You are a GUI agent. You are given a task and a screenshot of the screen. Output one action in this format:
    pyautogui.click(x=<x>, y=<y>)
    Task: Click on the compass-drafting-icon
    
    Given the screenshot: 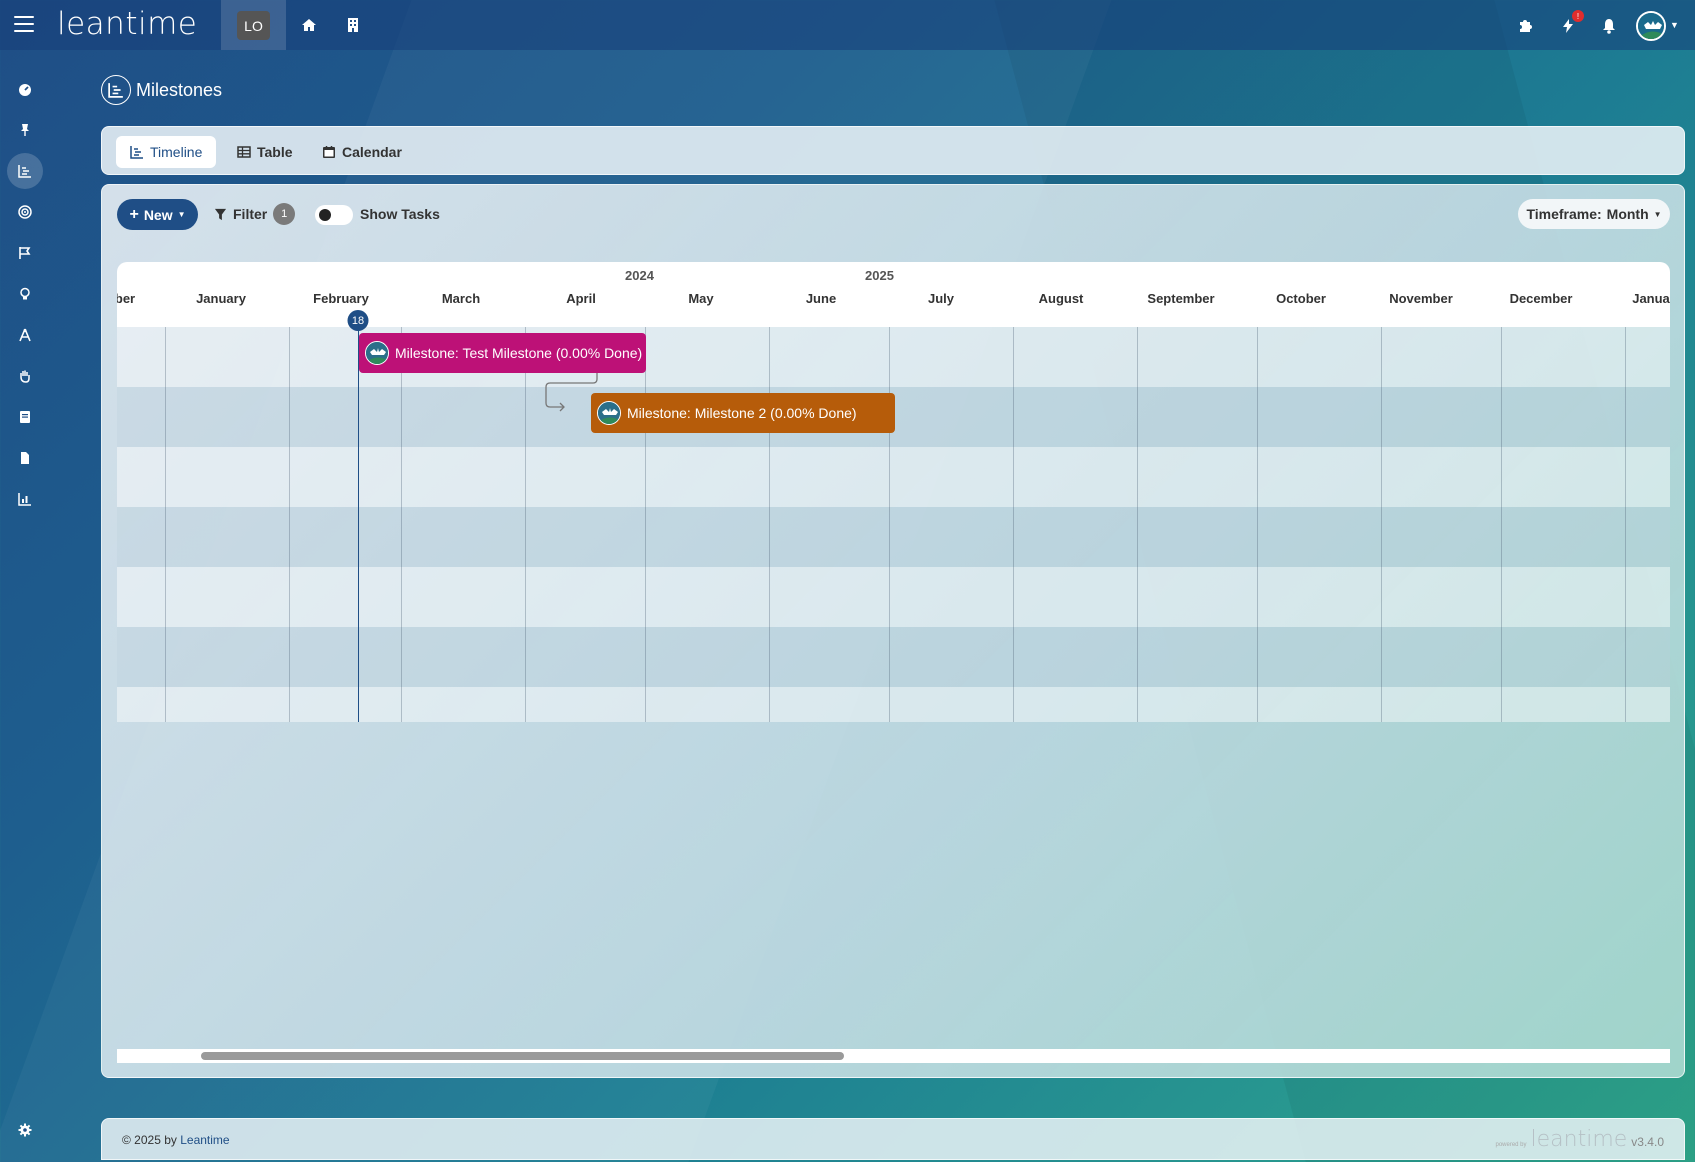 What is the action you would take?
    pyautogui.click(x=25, y=335)
    